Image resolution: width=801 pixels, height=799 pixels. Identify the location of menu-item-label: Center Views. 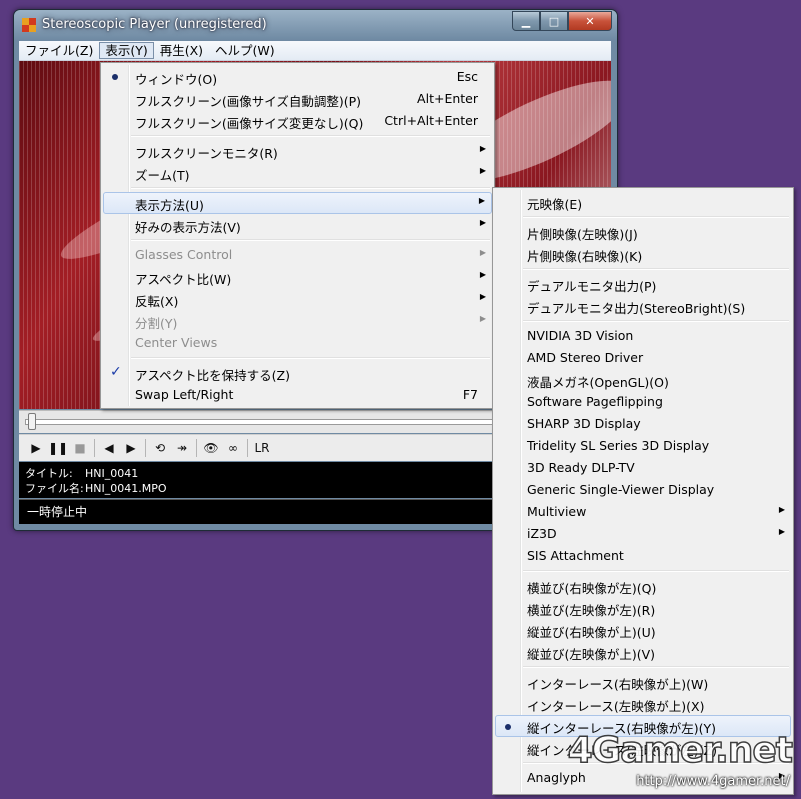
(176, 342).